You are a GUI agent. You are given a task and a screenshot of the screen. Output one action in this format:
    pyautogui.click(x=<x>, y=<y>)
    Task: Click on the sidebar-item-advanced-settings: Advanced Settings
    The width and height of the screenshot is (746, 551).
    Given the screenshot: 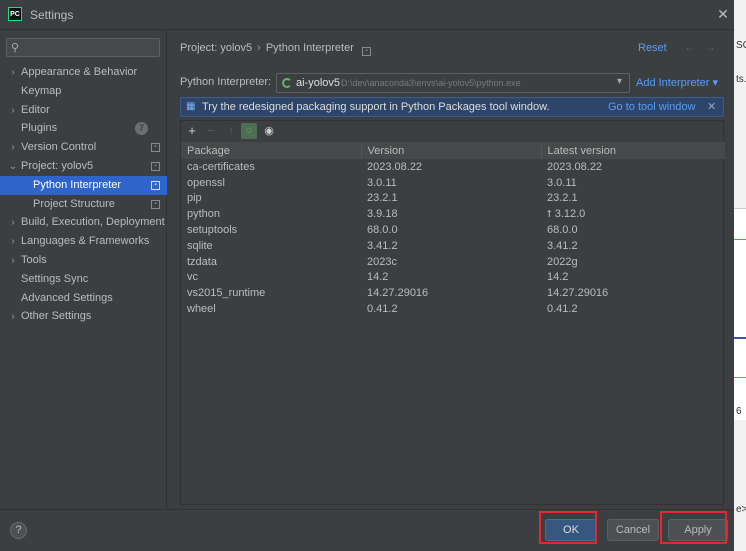 What is the action you would take?
    pyautogui.click(x=83, y=298)
    